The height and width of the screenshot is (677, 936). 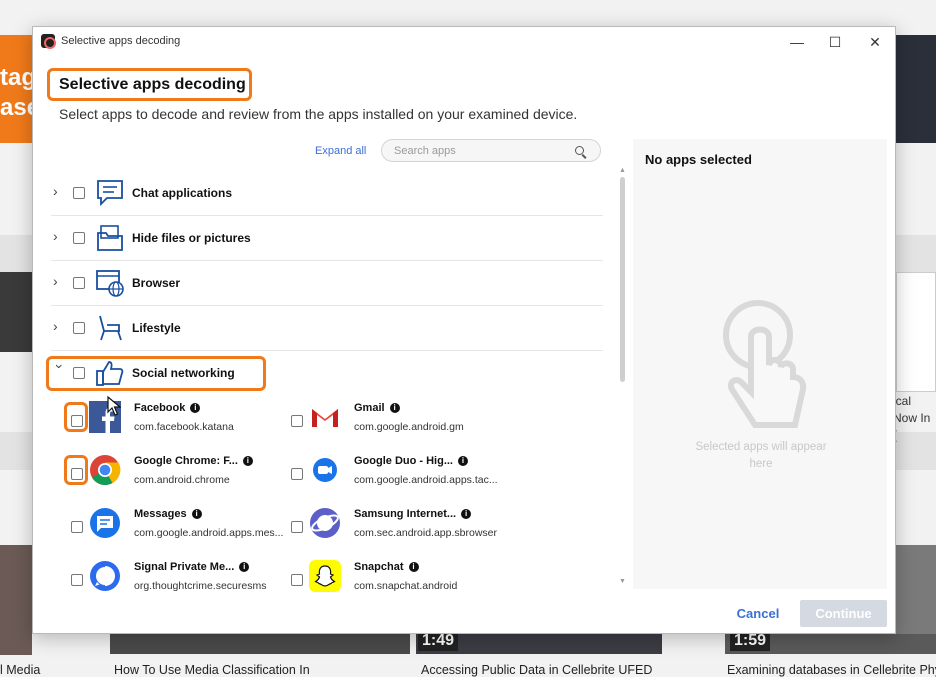 I want to click on video-caption: Accessing Public Data in Cellebrite UFED, so click(x=536, y=670).